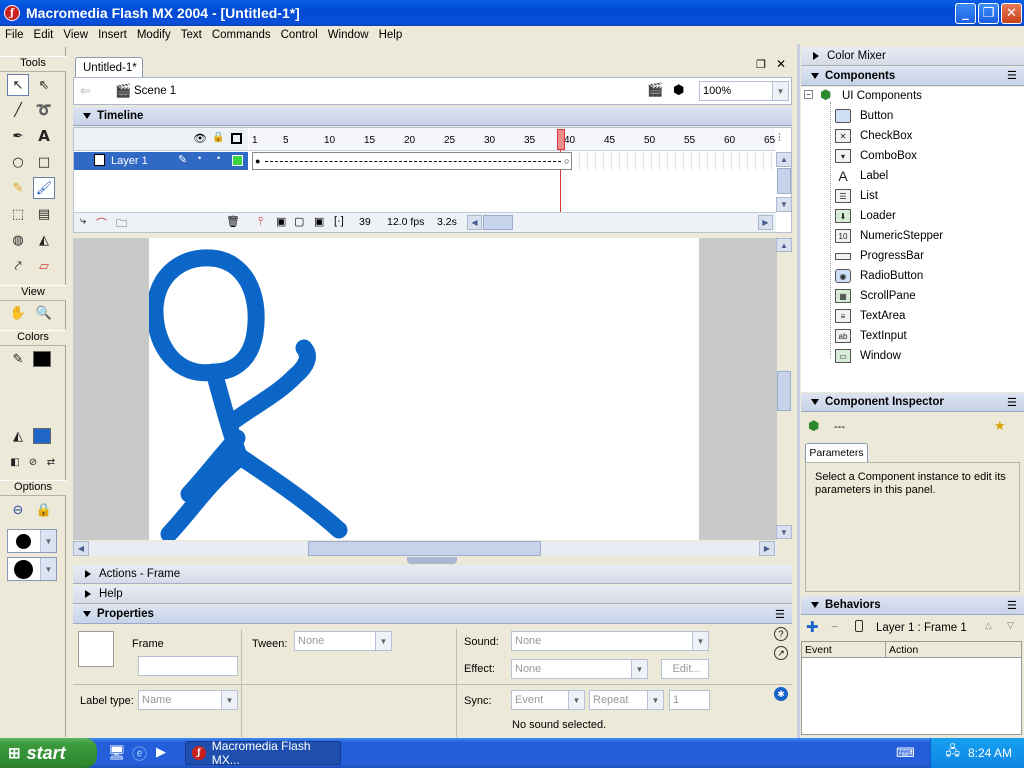  What do you see at coordinates (109, 67) in the screenshot?
I see `document-tab: Untitled-1*` at bounding box center [109, 67].